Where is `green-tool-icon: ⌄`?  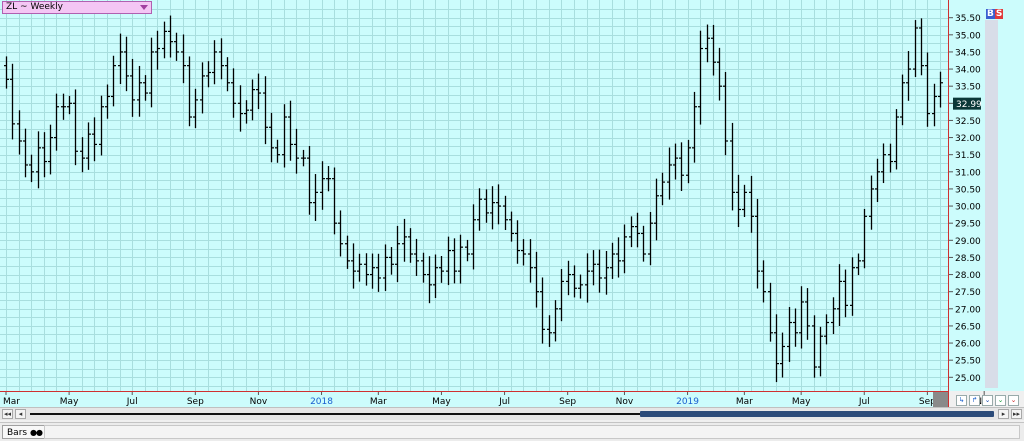 green-tool-icon: ⌄ is located at coordinates (1000, 400).